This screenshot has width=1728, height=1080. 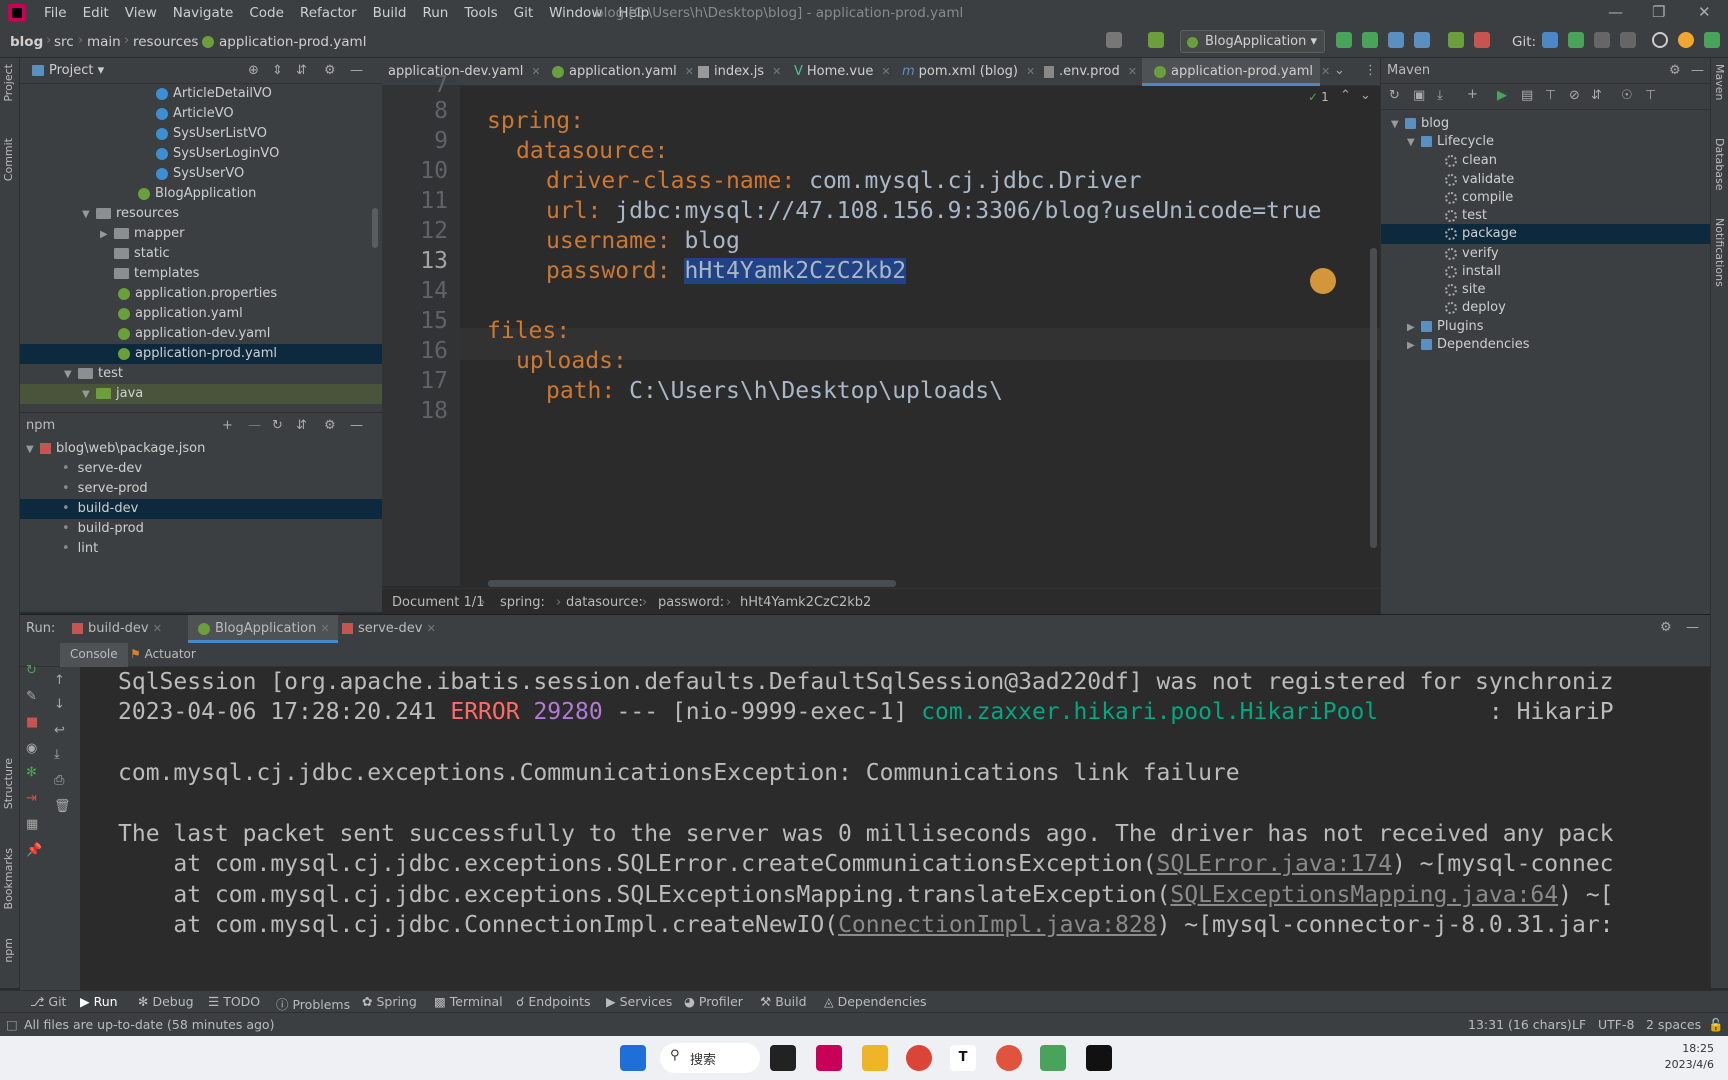 I want to click on run-tab-blogapplication: BlogApplication ✕, so click(x=263, y=629).